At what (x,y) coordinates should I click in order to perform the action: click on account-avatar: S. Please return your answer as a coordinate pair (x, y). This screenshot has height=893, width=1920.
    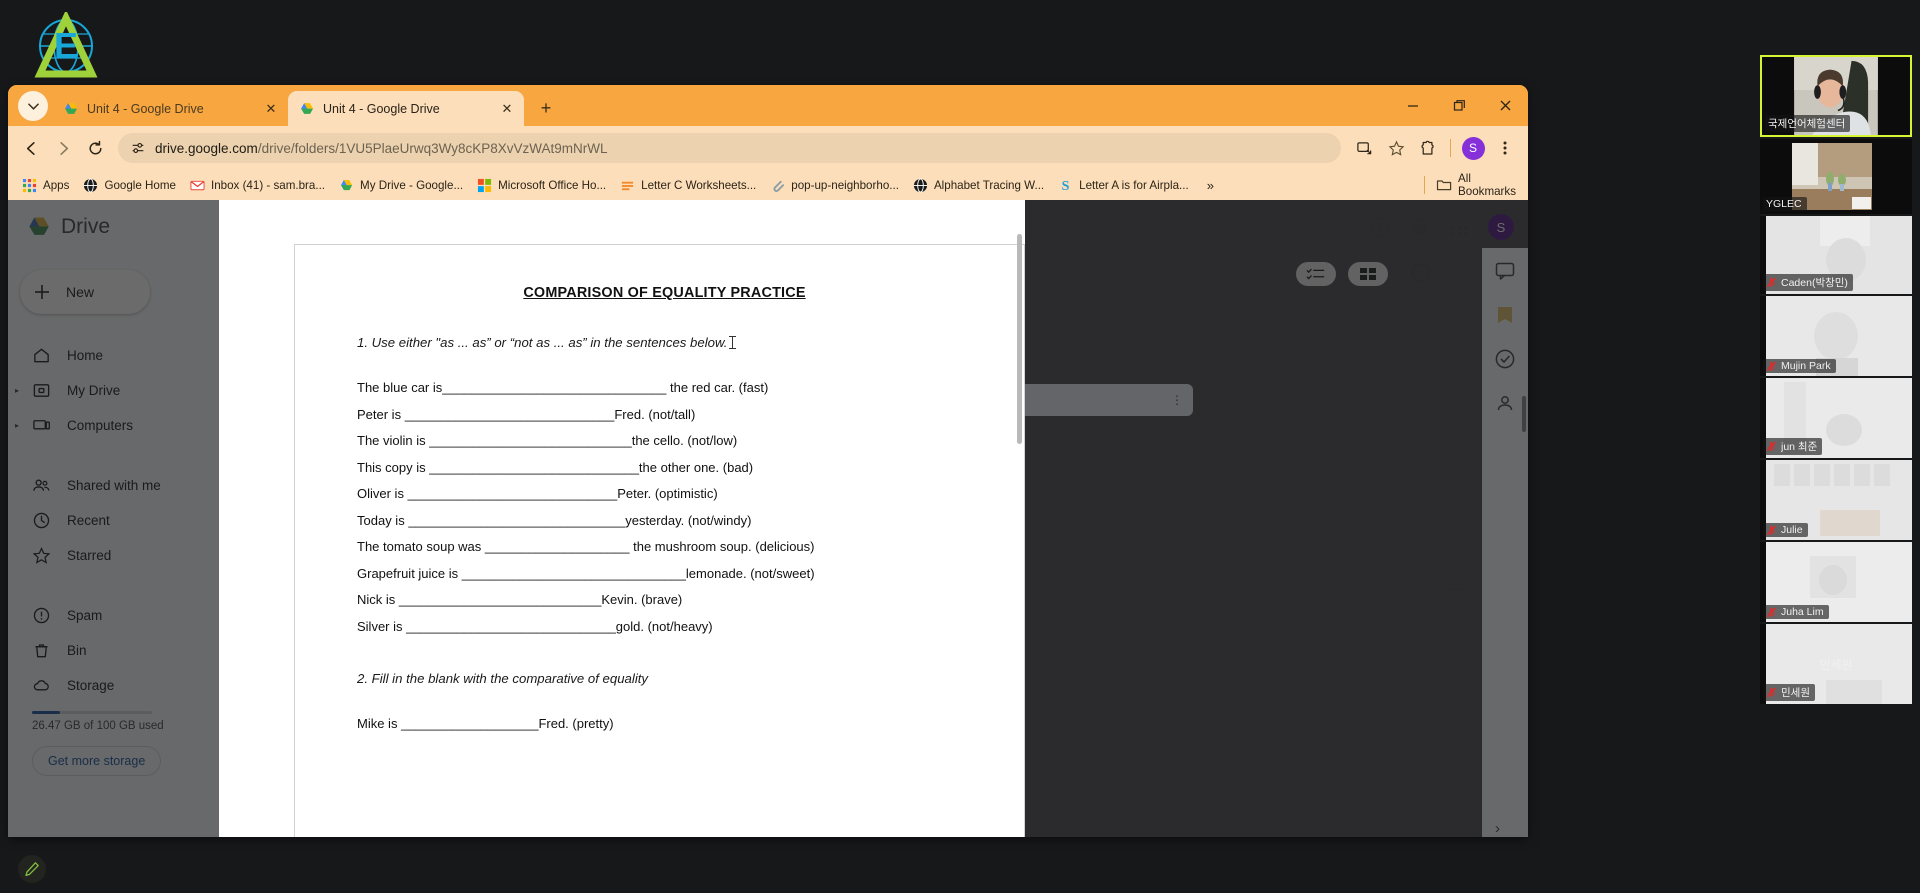
    Looking at the image, I should click on (1501, 227).